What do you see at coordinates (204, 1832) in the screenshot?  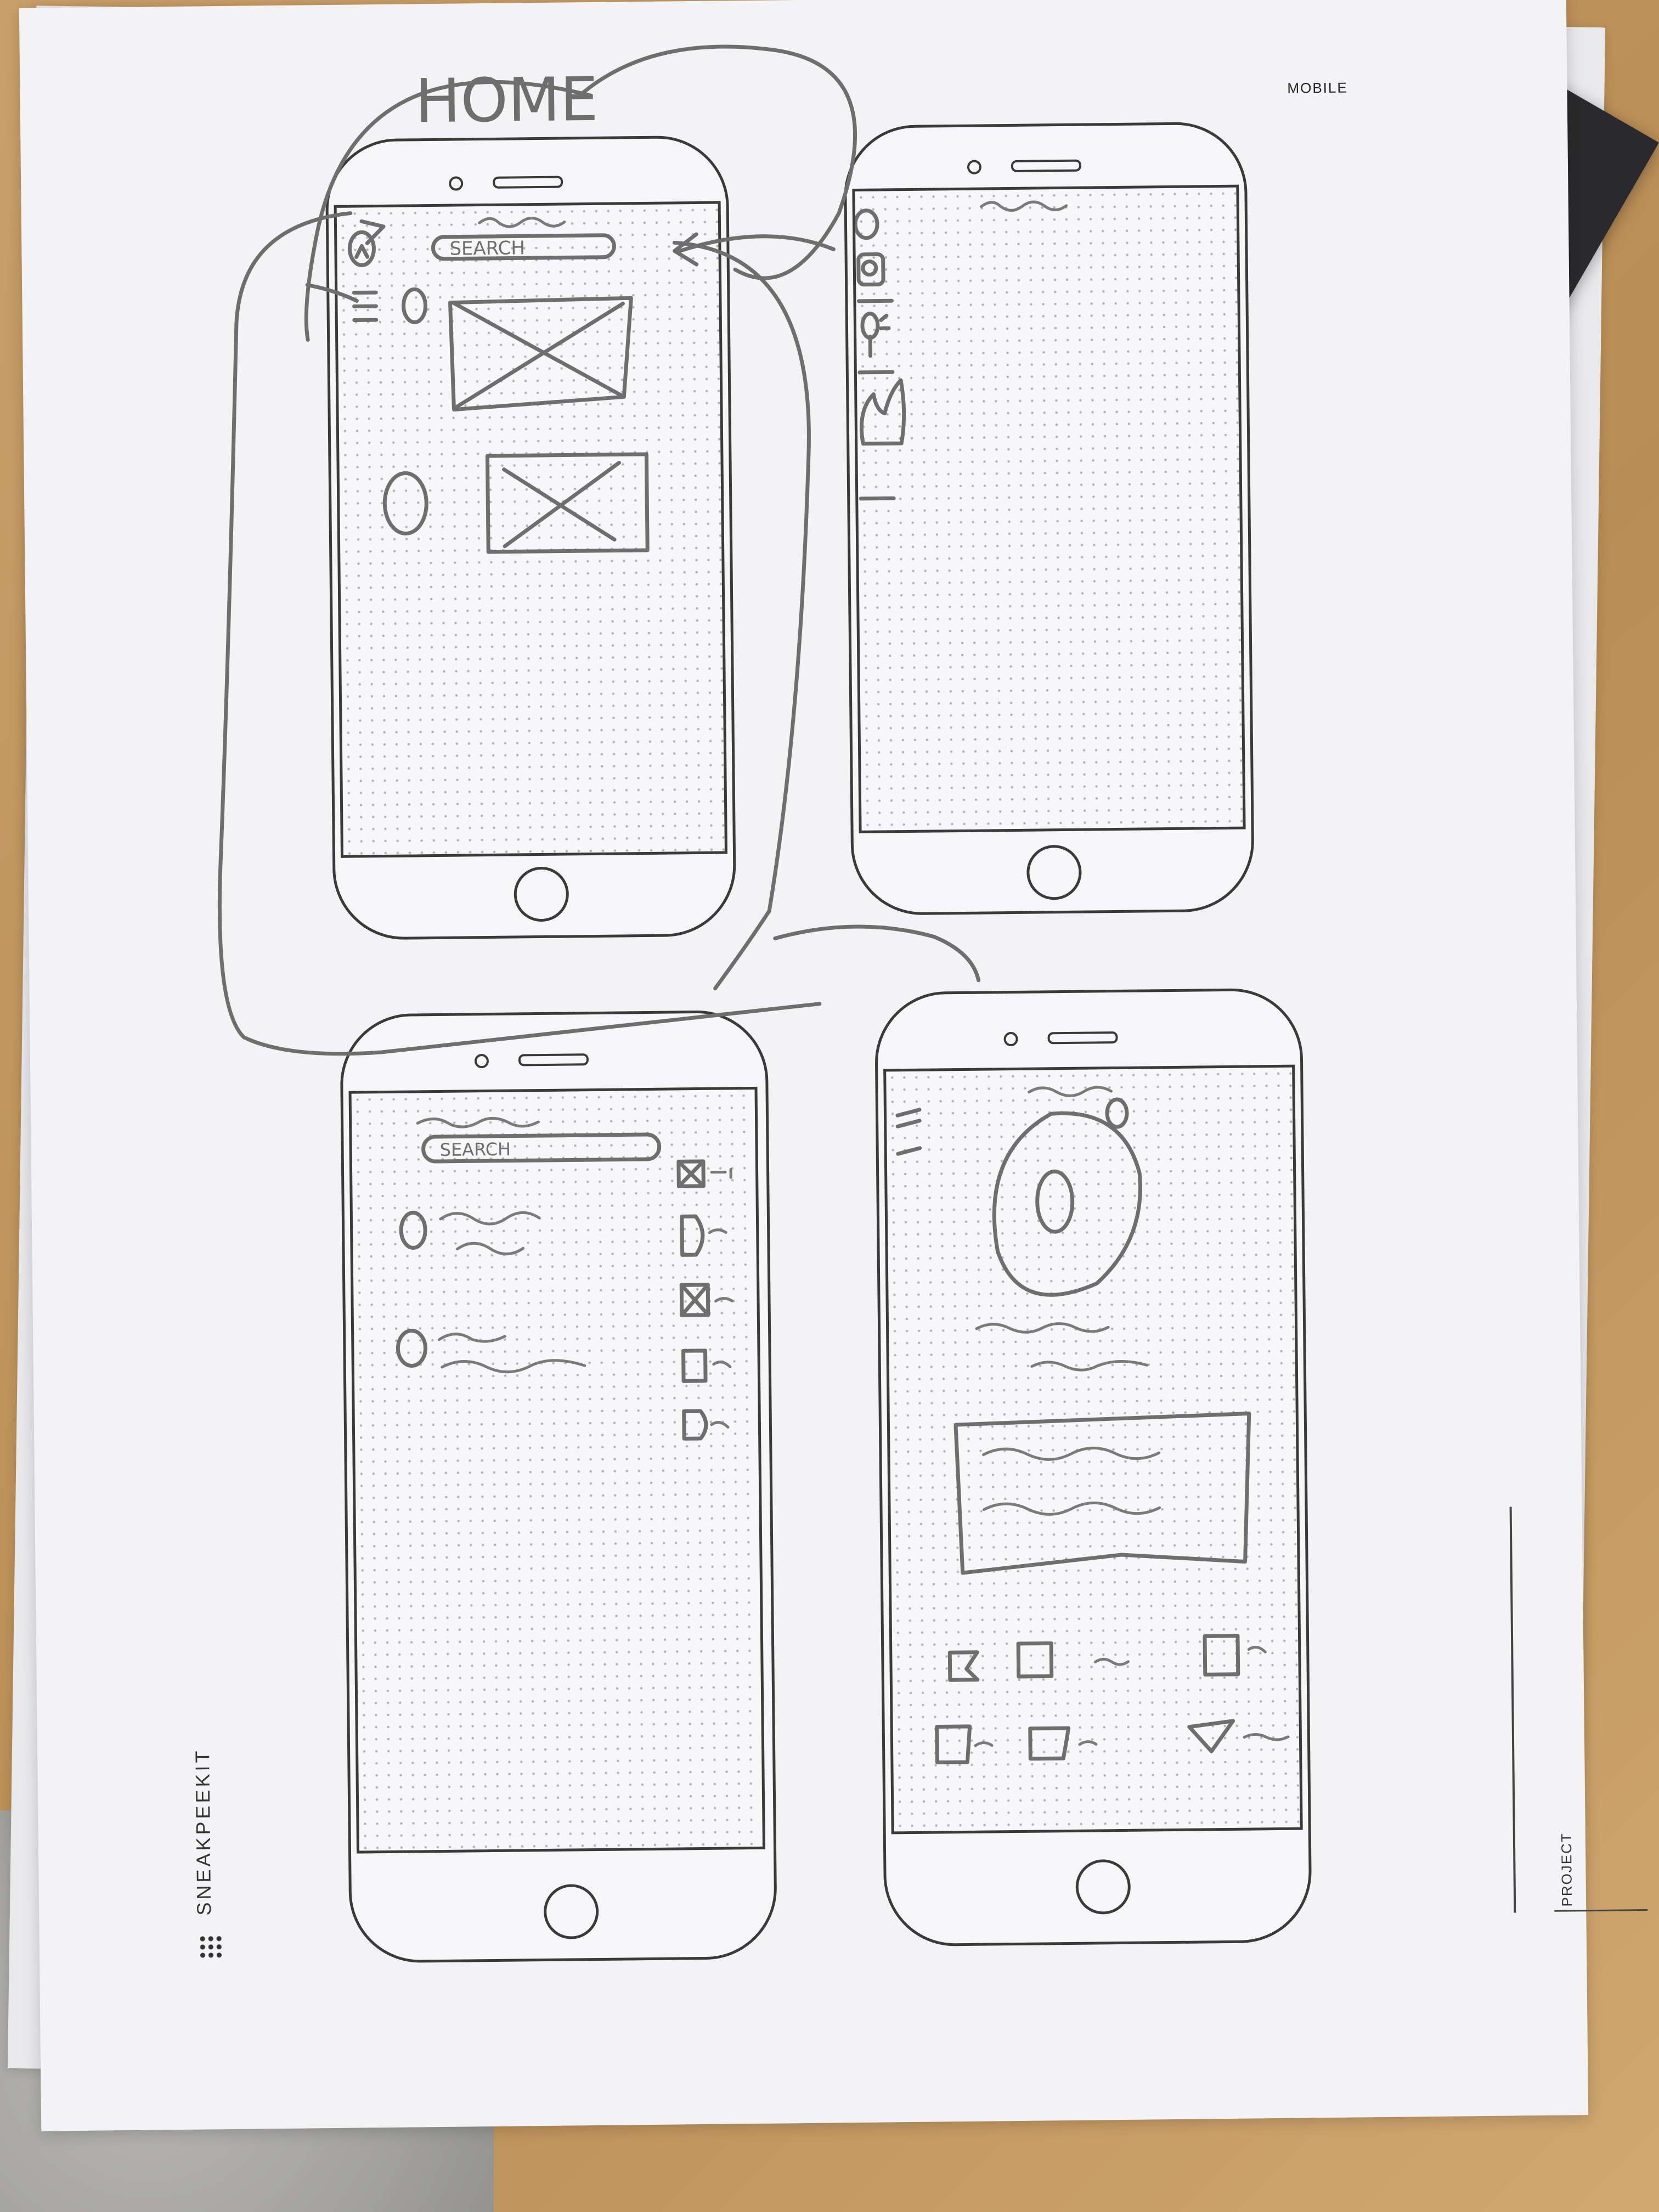 I see `brand-label: SNEAKPEEKIT` at bounding box center [204, 1832].